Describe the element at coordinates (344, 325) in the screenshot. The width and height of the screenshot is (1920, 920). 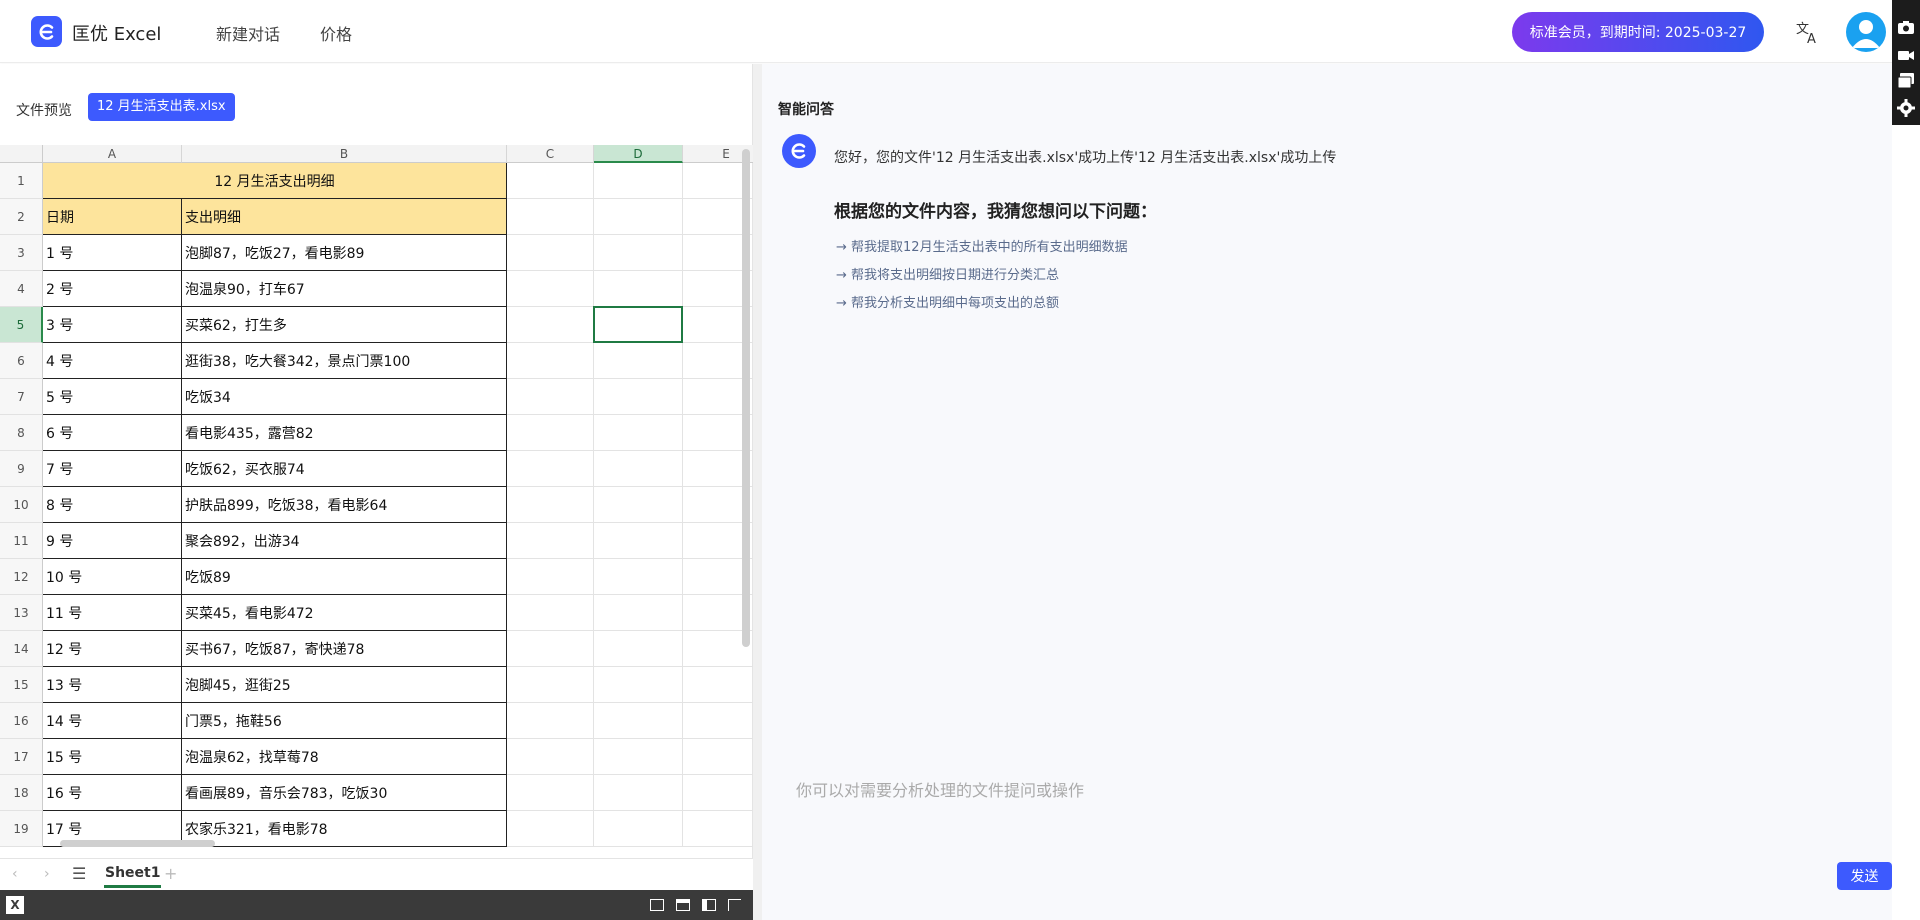
I see `expense-cell: 买菜62，打生多` at that location.